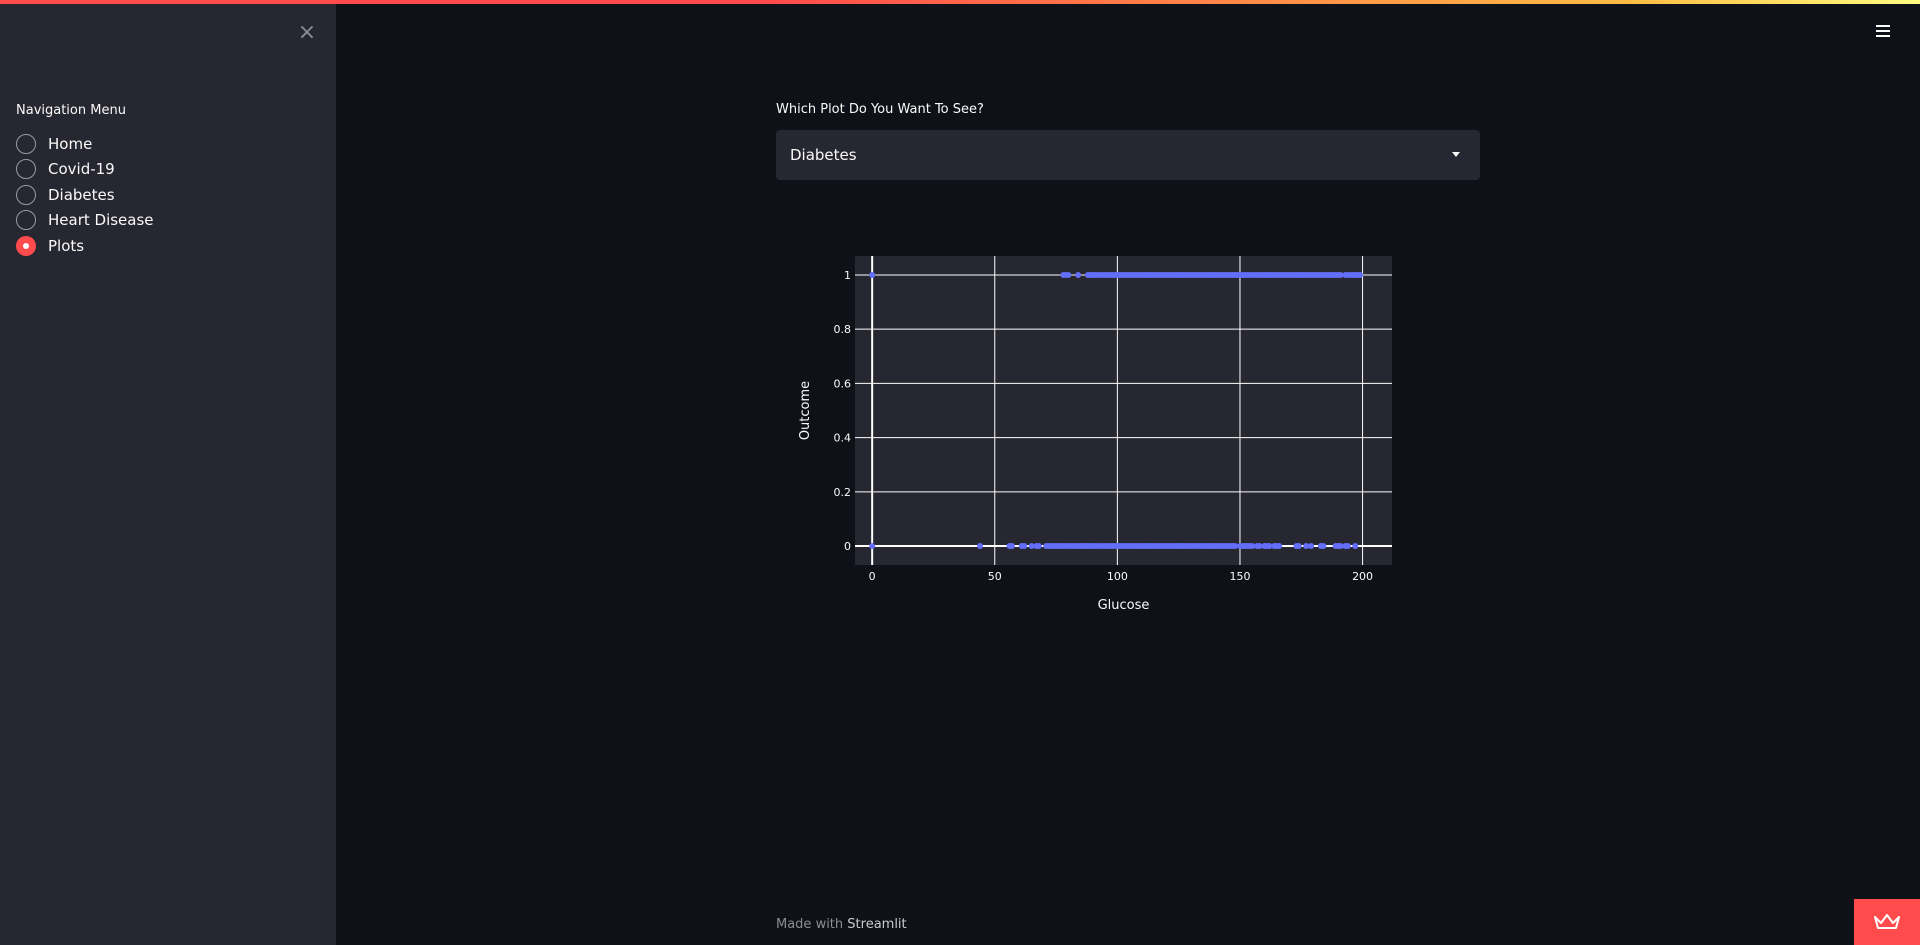 The image size is (1920, 945). Describe the element at coordinates (1239, 576) in the screenshot. I see `x-tick-label: 150` at that location.